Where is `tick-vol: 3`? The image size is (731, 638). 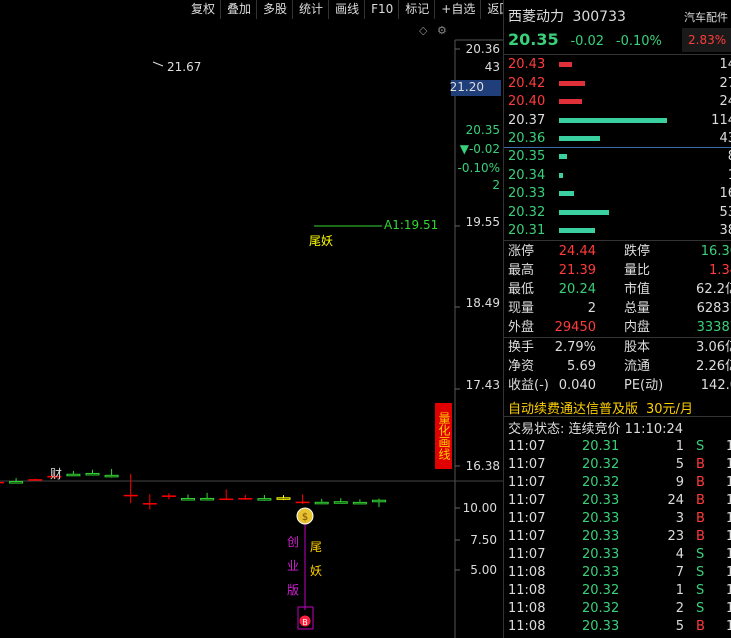 tick-vol: 3 is located at coordinates (679, 518).